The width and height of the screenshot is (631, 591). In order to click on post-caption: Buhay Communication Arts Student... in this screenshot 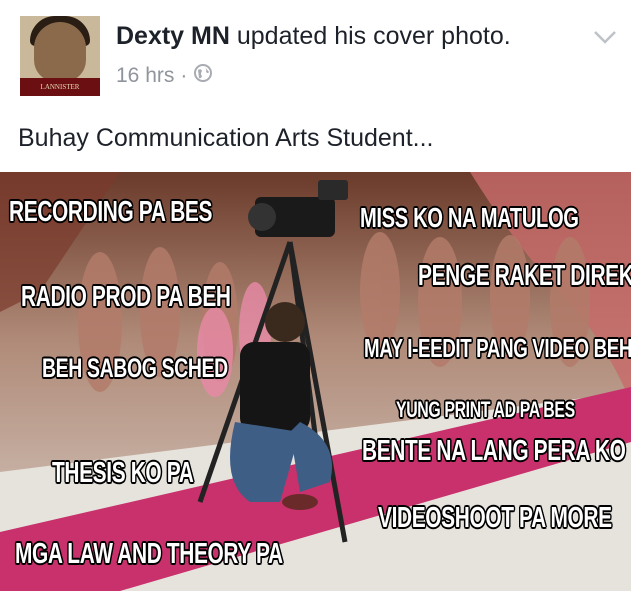, I will do `click(226, 138)`.